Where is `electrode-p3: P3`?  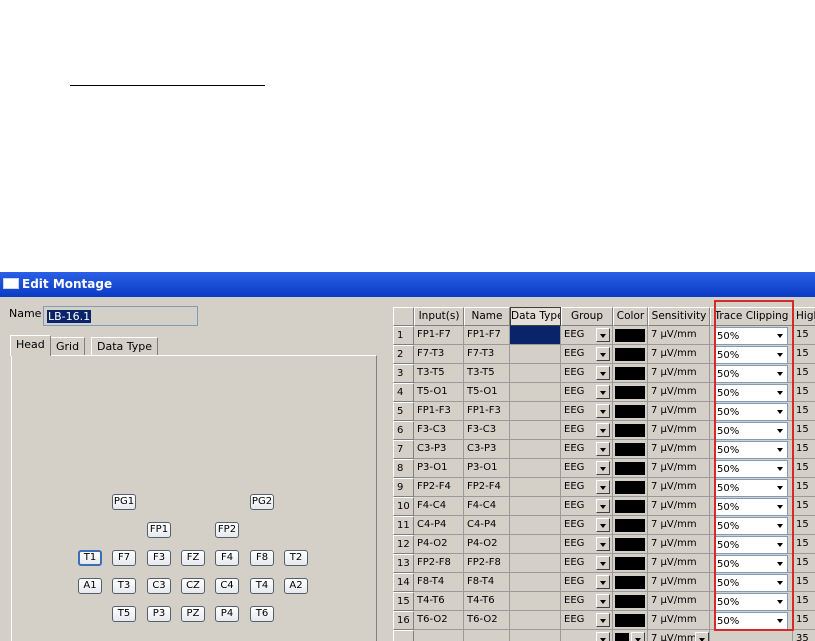 electrode-p3: P3 is located at coordinates (159, 614).